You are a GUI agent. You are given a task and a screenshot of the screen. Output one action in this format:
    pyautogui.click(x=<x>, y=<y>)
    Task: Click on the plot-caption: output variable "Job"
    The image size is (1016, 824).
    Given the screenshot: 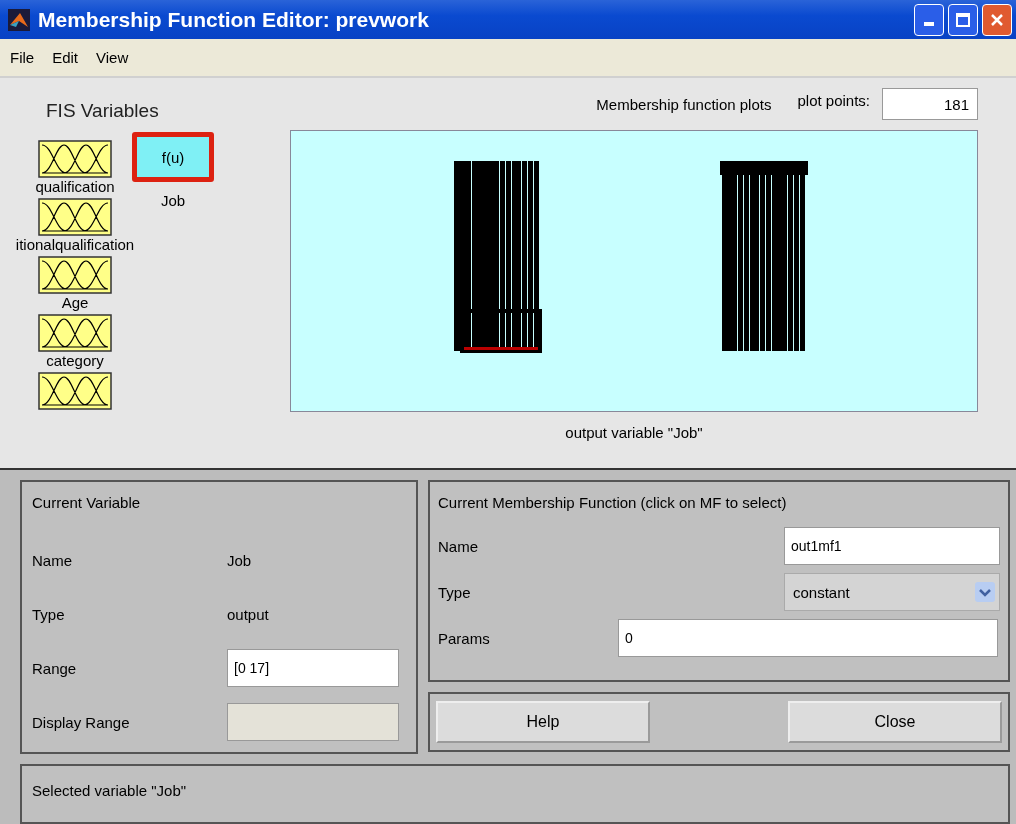 What is the action you would take?
    pyautogui.click(x=634, y=433)
    